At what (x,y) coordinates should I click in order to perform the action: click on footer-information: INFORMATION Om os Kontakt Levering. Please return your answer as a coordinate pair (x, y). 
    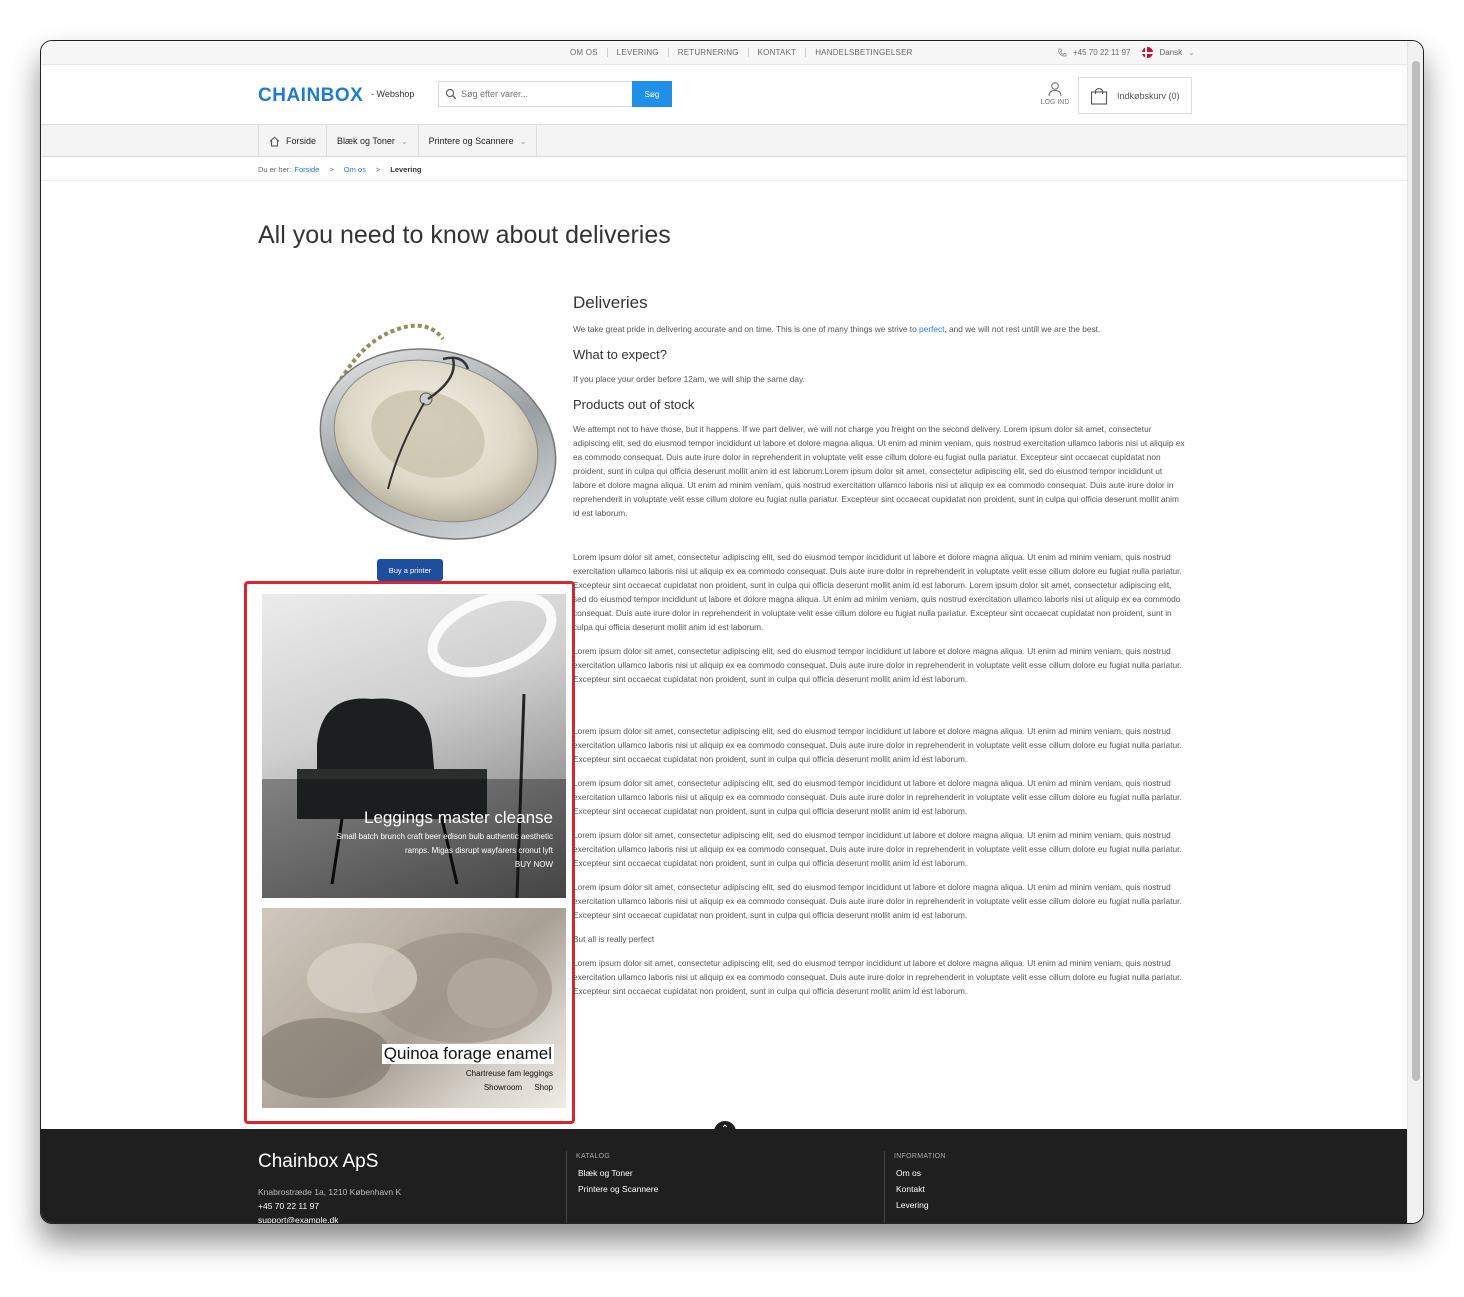
    Looking at the image, I should click on (920, 1184).